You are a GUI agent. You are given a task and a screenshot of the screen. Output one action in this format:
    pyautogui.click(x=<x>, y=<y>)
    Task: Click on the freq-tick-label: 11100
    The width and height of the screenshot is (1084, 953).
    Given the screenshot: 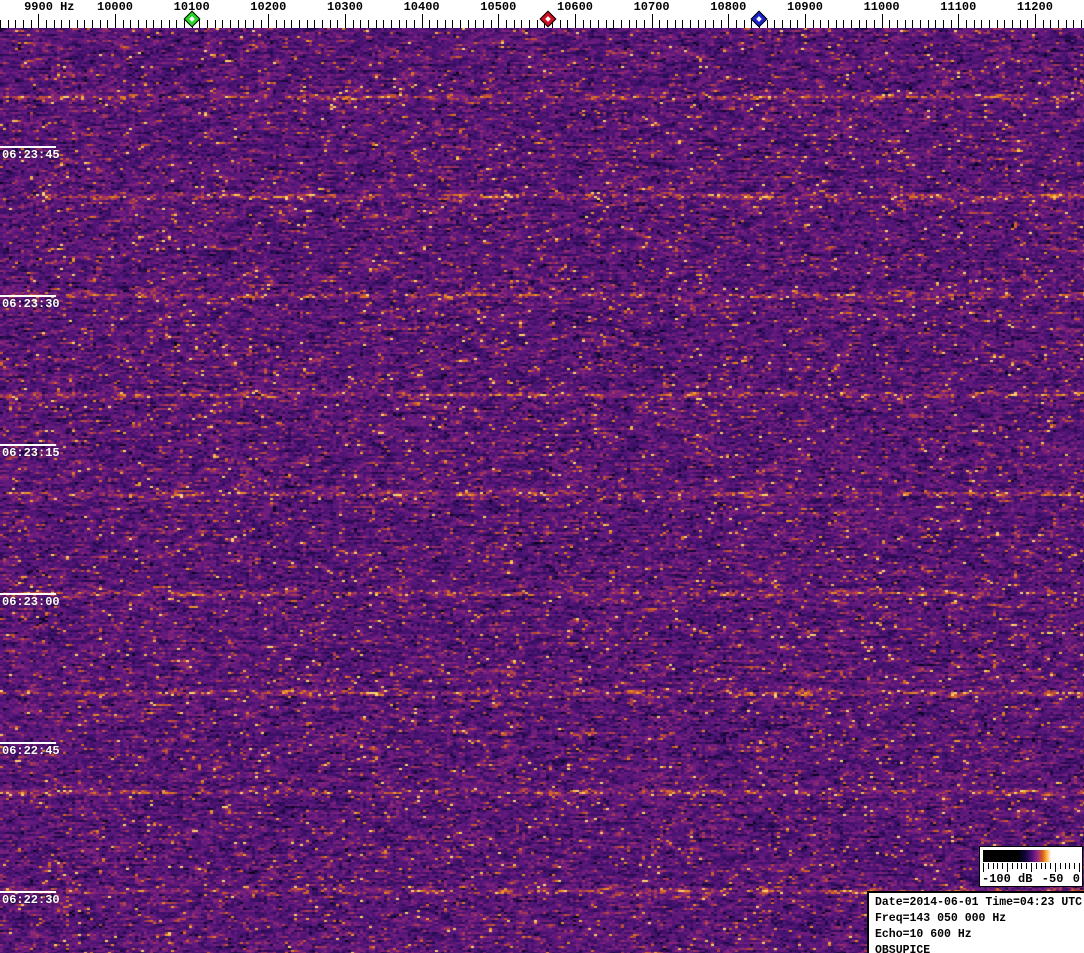 What is the action you would take?
    pyautogui.click(x=958, y=7)
    